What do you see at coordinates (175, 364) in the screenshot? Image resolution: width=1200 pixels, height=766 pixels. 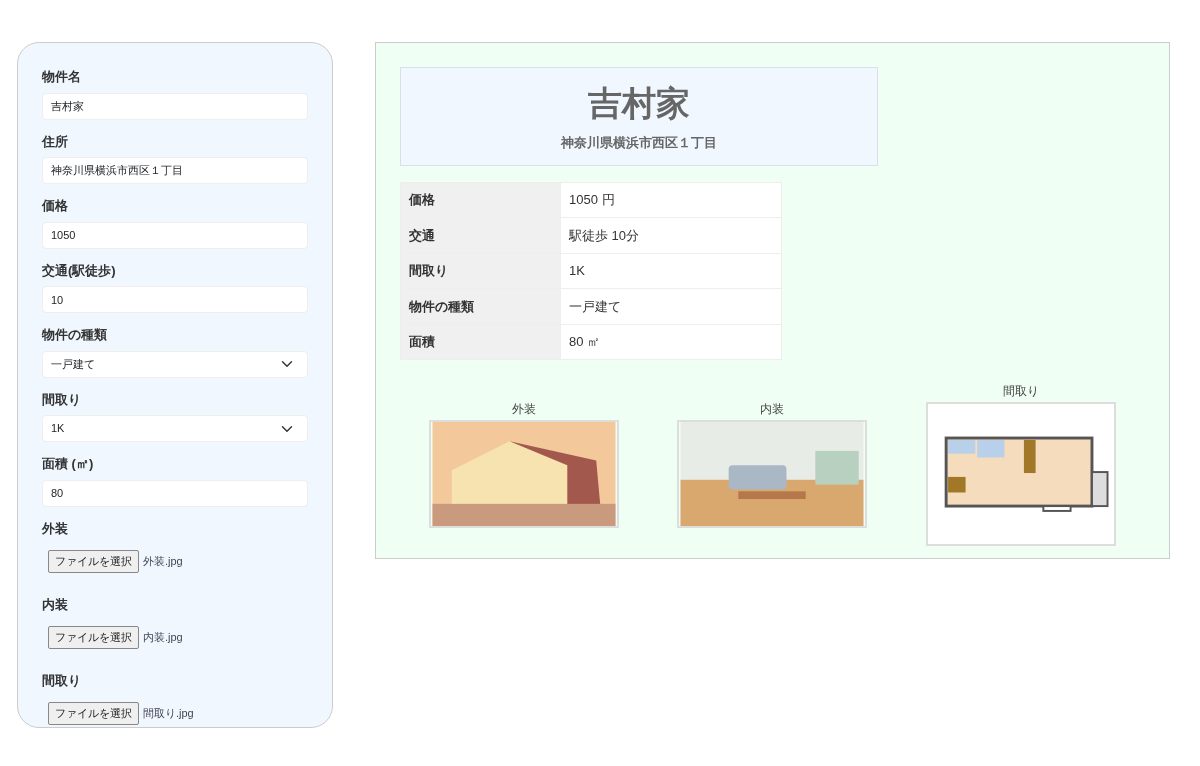 I see `dropdown: 一戸建て` at bounding box center [175, 364].